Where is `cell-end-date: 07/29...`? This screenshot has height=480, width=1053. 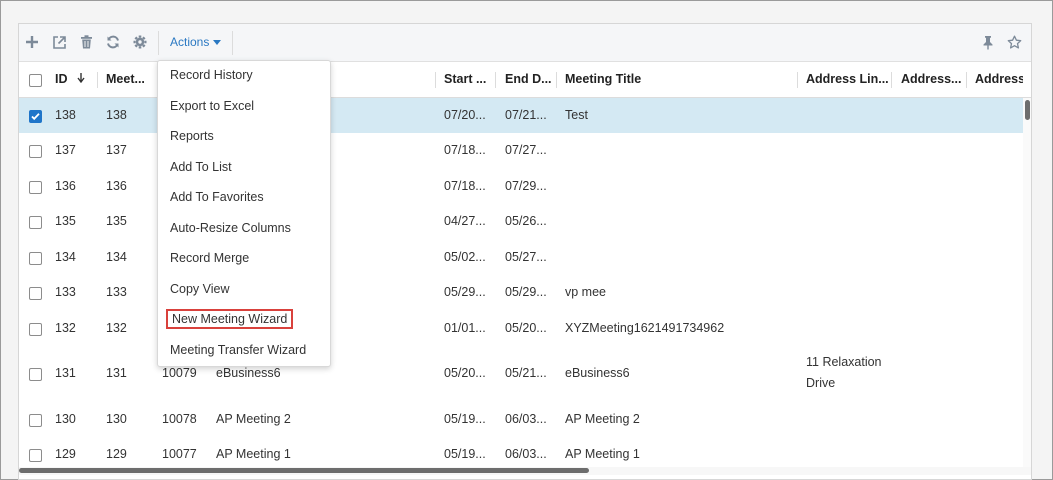
cell-end-date: 07/29... is located at coordinates (526, 185).